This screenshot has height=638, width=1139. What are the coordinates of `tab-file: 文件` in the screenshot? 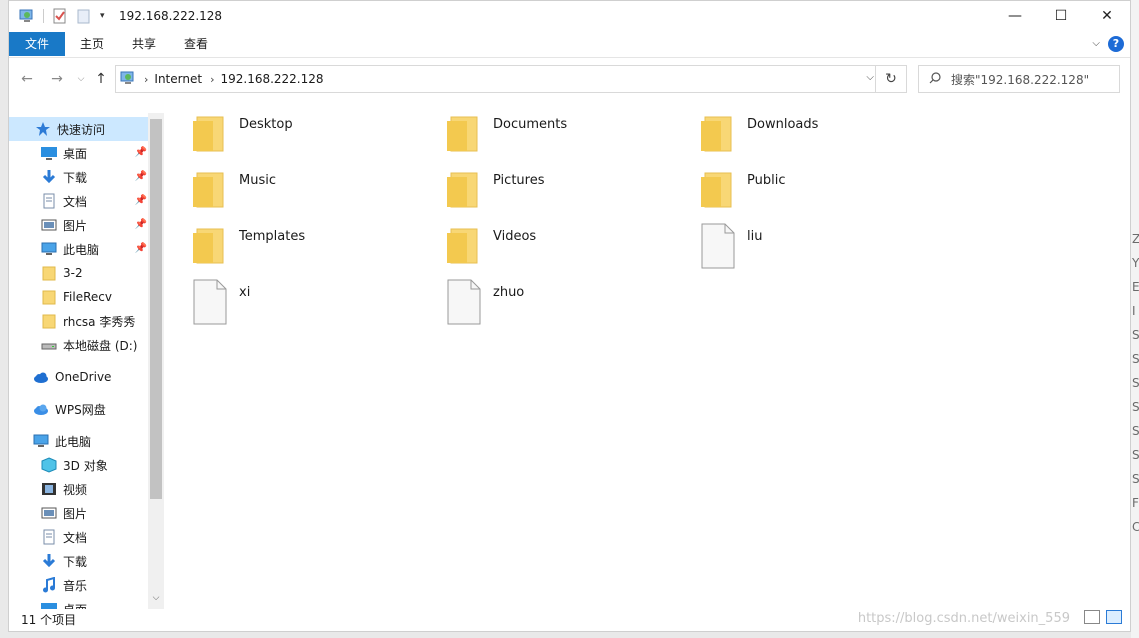 It's located at (37, 44).